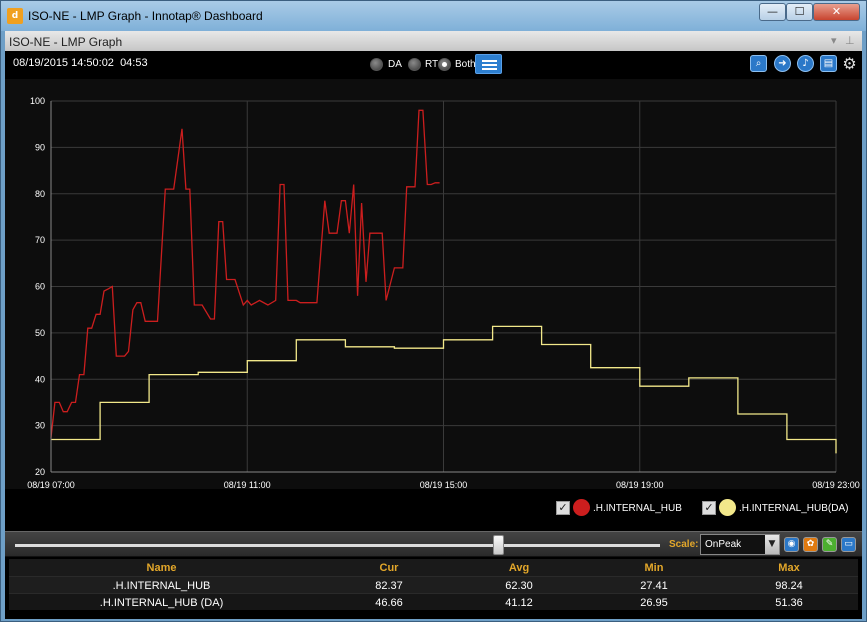 The width and height of the screenshot is (867, 622). I want to click on edit-icon: ✎, so click(829, 544).